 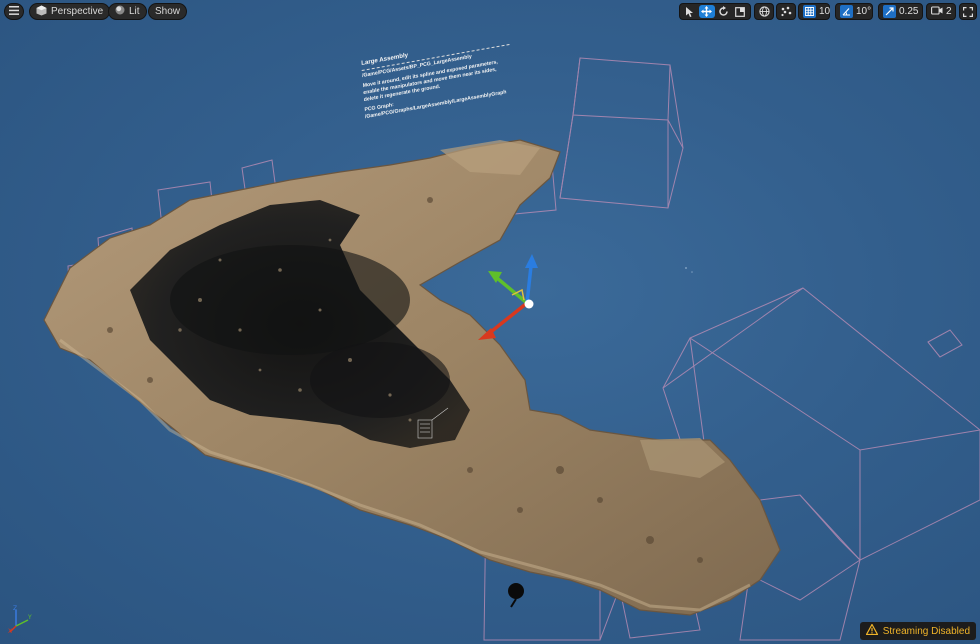 I want to click on surface-snap-icon, so click(x=786, y=11).